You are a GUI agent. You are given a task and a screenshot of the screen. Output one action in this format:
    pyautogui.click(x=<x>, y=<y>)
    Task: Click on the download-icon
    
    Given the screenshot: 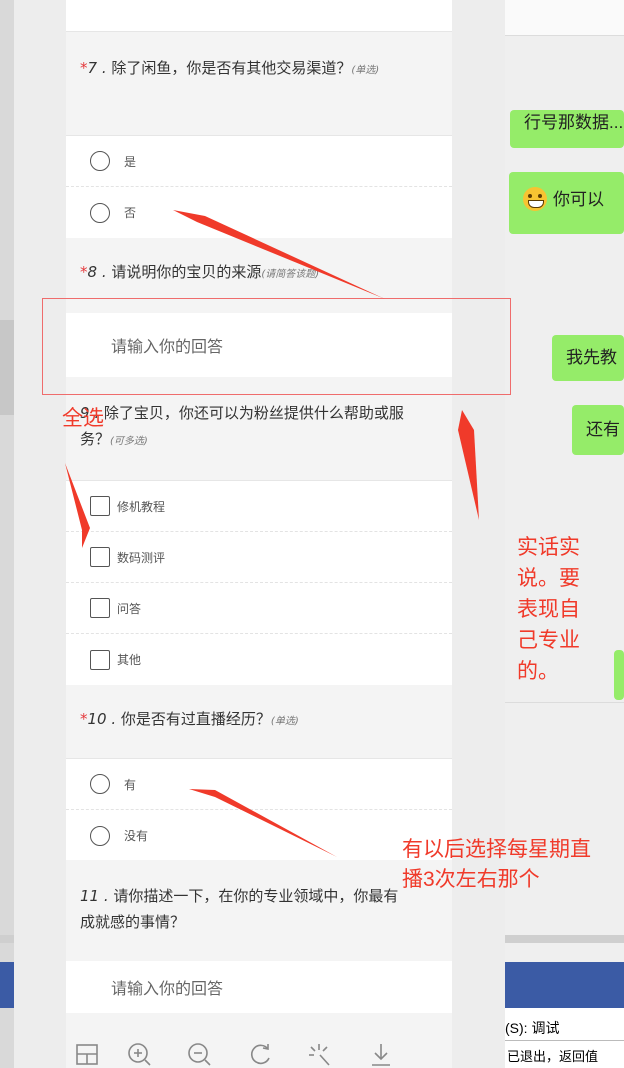 What is the action you would take?
    pyautogui.click(x=381, y=1054)
    